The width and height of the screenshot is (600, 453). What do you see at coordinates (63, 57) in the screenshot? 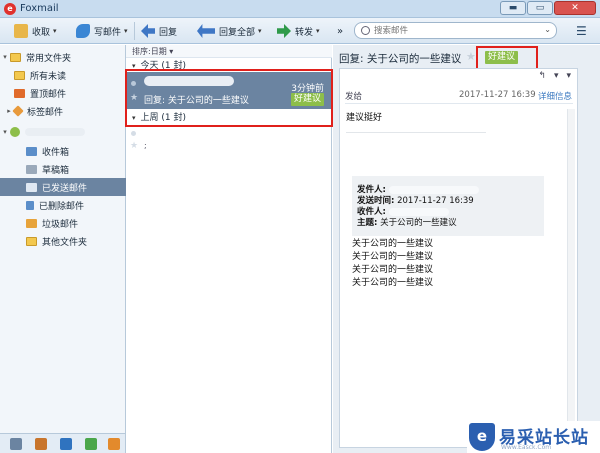
I see `sidebar-item-favorites: ▾ 常用文件夹` at bounding box center [63, 57].